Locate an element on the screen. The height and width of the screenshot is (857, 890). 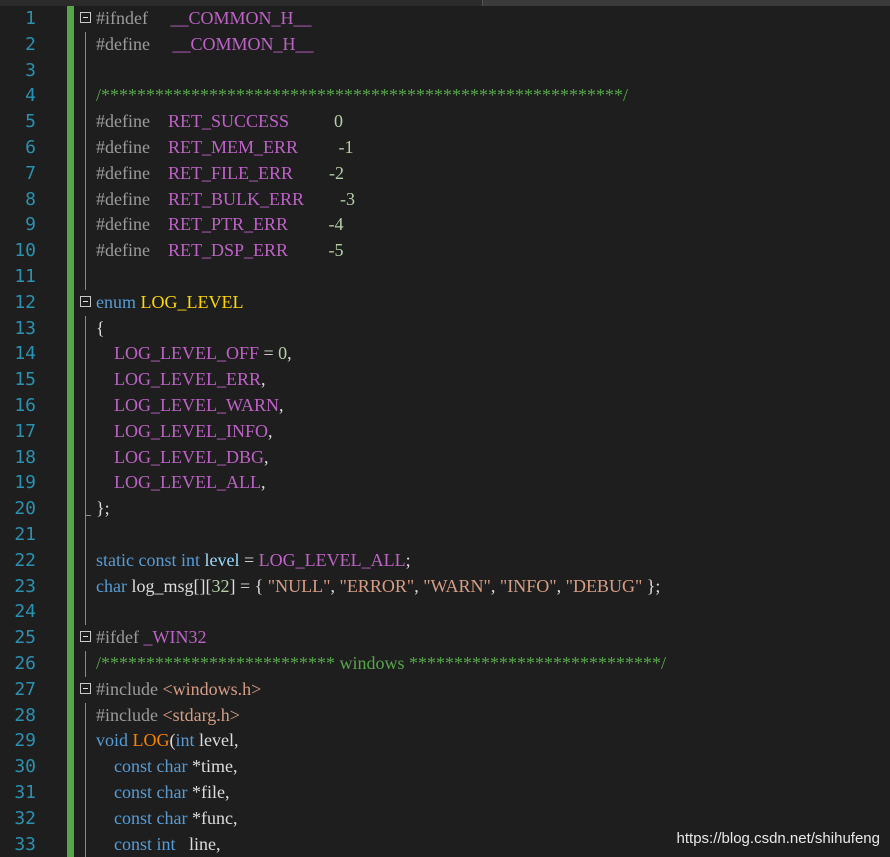
code-text: const int line, is located at coordinates (158, 844).